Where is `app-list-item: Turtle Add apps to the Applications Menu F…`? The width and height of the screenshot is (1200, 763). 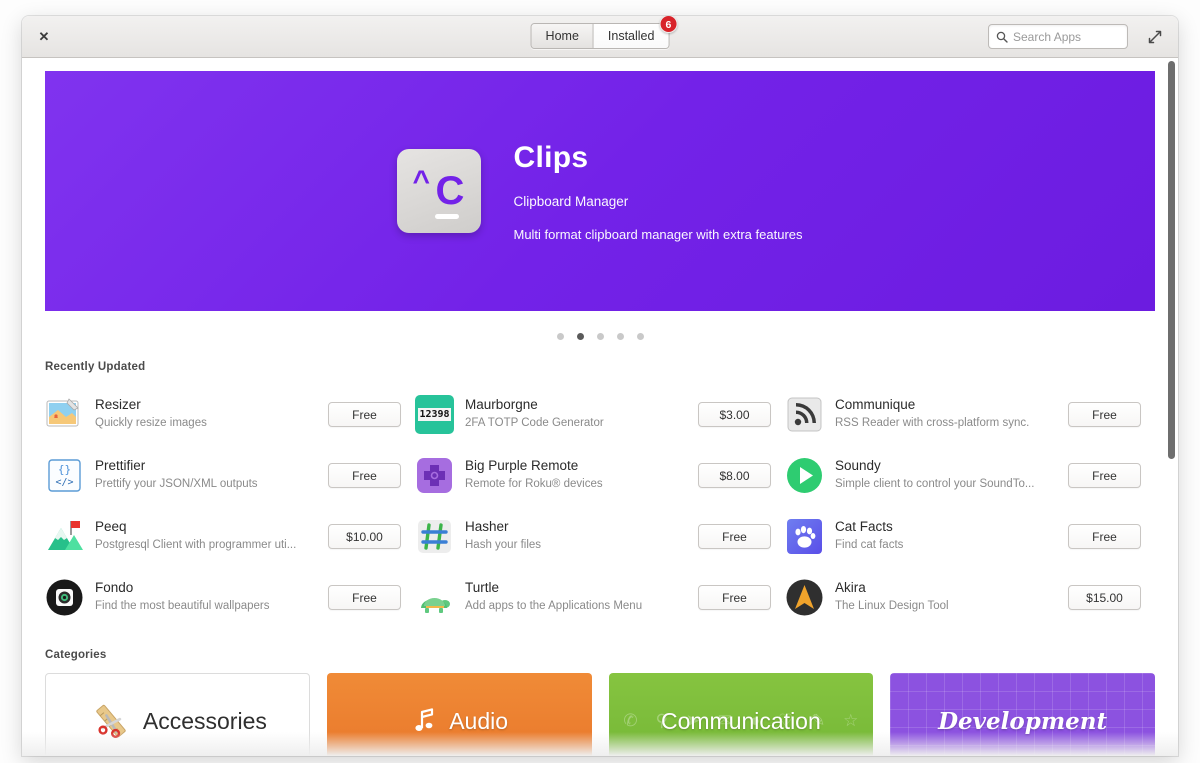
app-list-item: Turtle Add apps to the Applications Menu F… is located at coordinates (600, 597).